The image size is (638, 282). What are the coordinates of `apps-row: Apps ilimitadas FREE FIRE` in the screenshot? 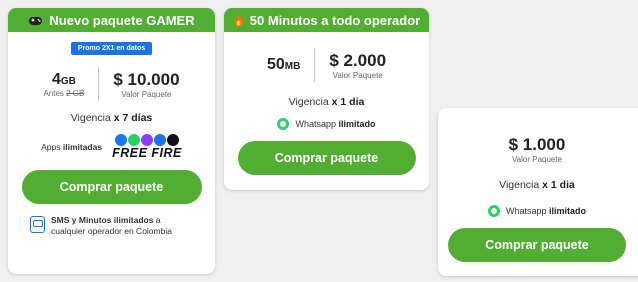 It's located at (111, 146).